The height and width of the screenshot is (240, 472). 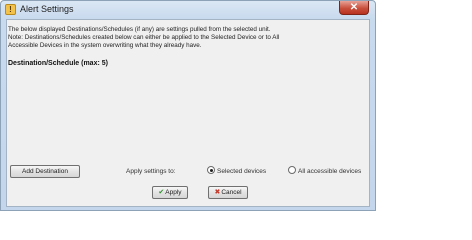 I want to click on title-bar: ! Alert Settings ✕, so click(x=188, y=10).